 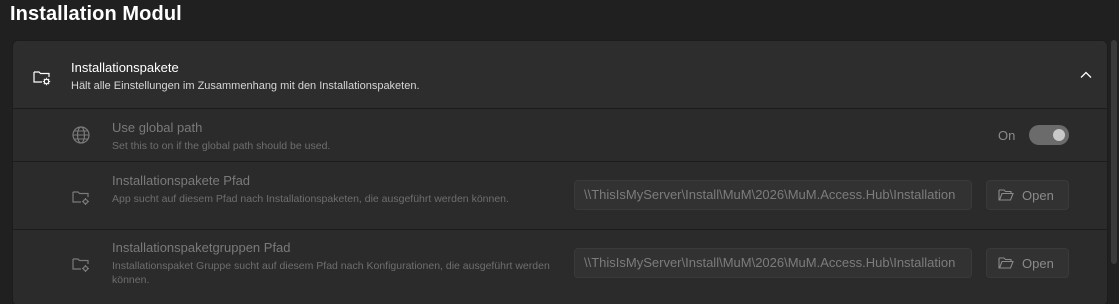 What do you see at coordinates (1007, 135) in the screenshot?
I see `toggle-state-label: On` at bounding box center [1007, 135].